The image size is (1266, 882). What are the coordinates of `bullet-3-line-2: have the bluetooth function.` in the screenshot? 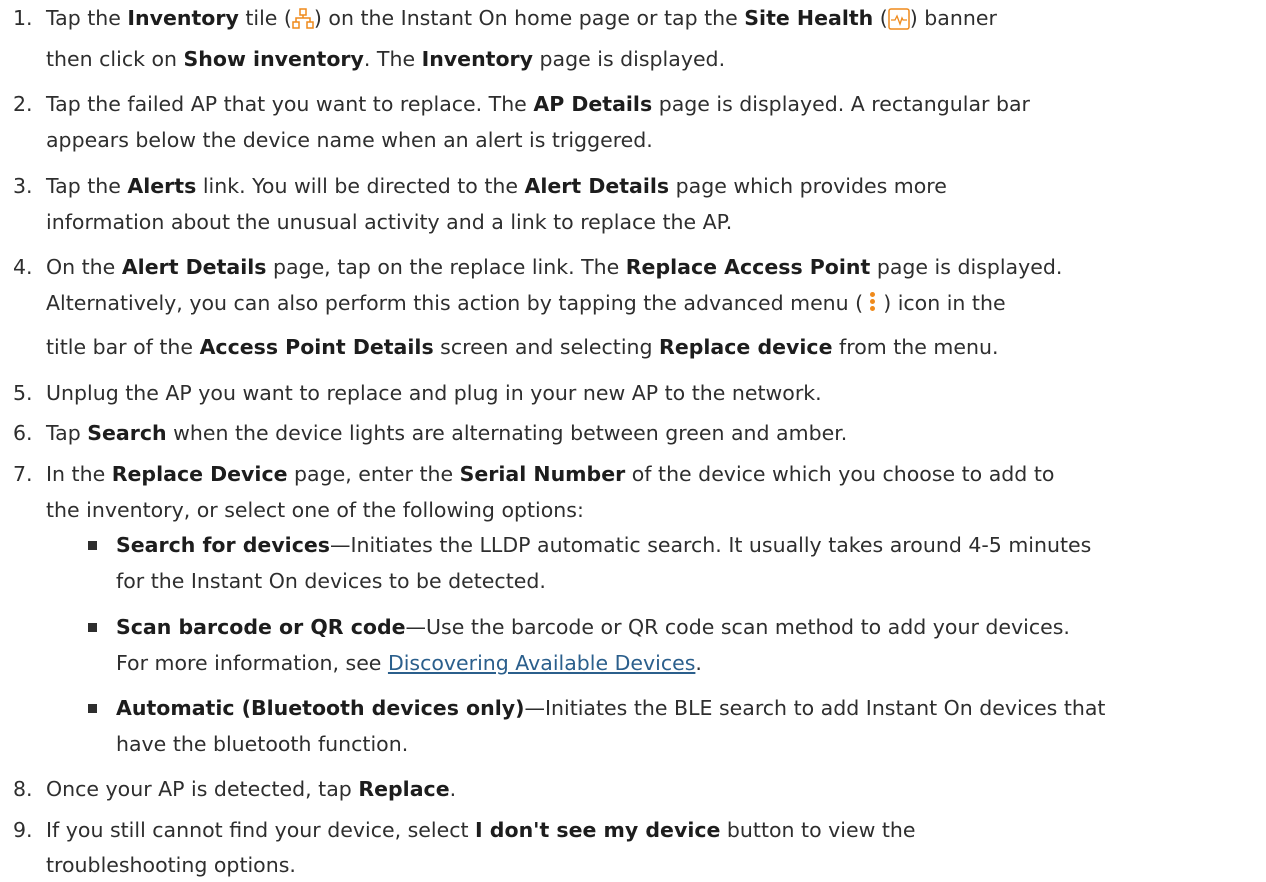 It's located at (262, 744).